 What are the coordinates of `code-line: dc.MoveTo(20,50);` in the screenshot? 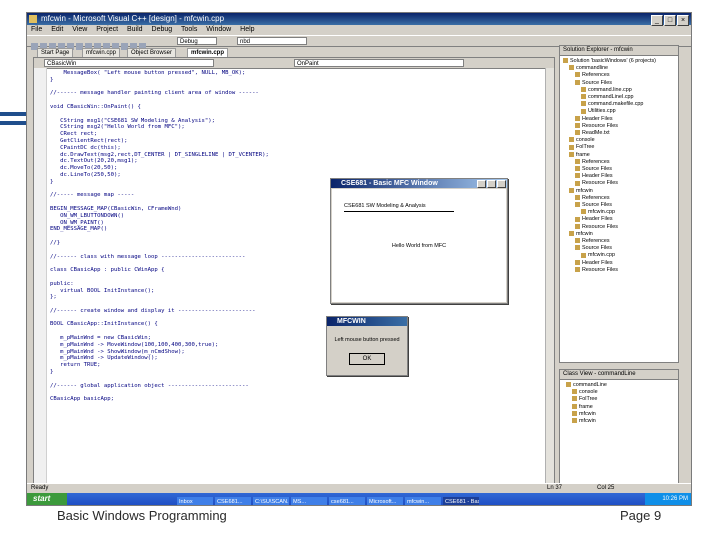 It's located at (297, 168).